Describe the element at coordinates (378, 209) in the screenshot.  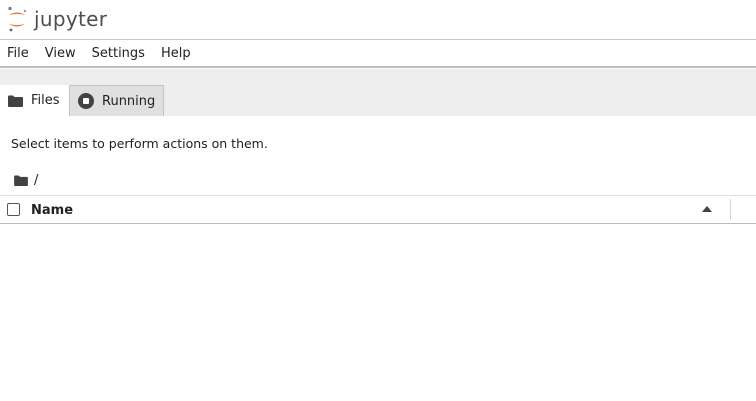
I see `file-list-header: Name` at that location.